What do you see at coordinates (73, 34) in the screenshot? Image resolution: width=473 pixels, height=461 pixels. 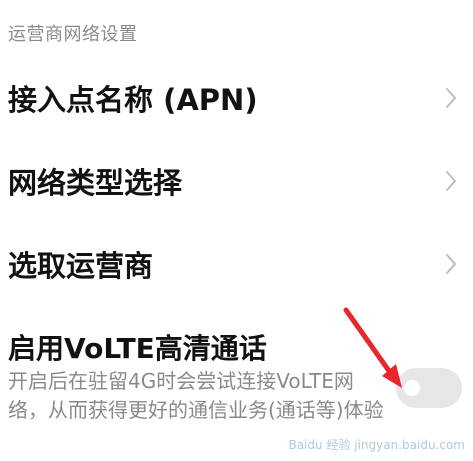 I see `section-header: 运营商网络设置` at bounding box center [73, 34].